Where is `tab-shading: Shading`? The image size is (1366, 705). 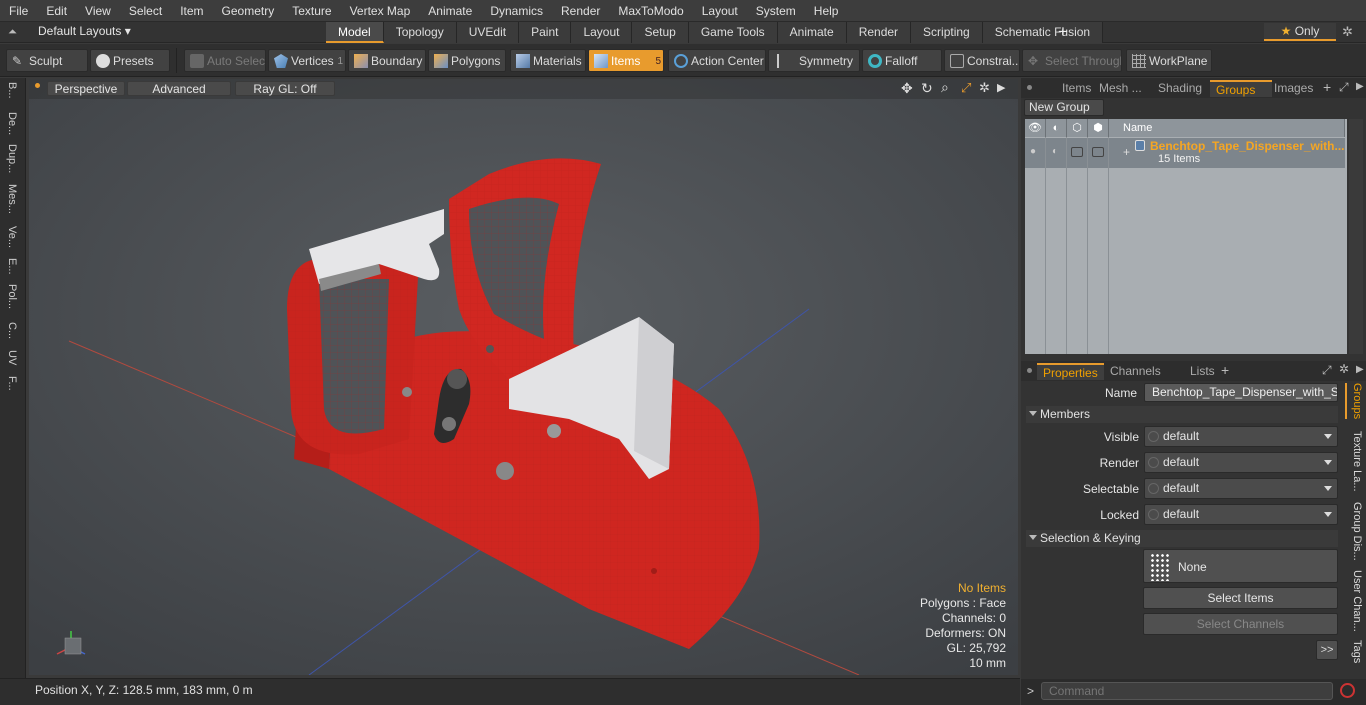 tab-shading: Shading is located at coordinates (1180, 88).